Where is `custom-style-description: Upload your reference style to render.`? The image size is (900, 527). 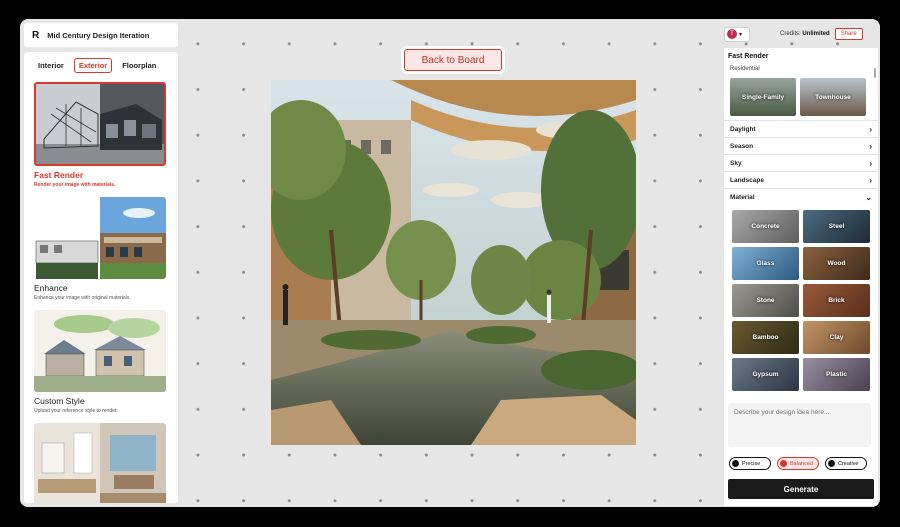 custom-style-description: Upload your reference style to render. is located at coordinates (76, 411).